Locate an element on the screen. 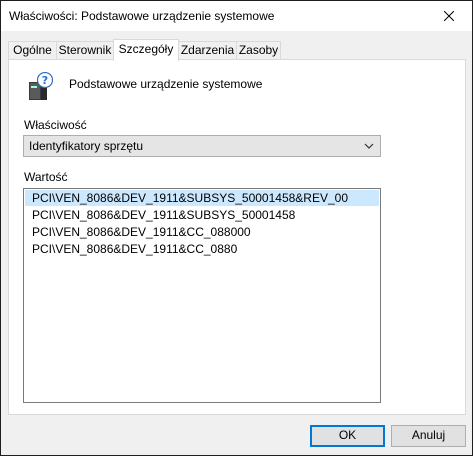 Image resolution: width=473 pixels, height=456 pixels. list-item: PCI\VEN_8086&DEV_1911&CC_0880 is located at coordinates (202, 249).